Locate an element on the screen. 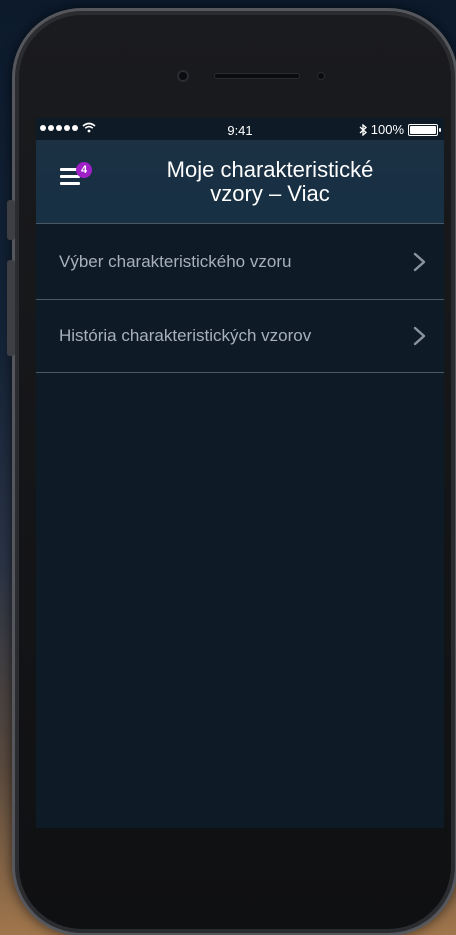 The image size is (456, 935). battery-percent: 100% is located at coordinates (387, 129).